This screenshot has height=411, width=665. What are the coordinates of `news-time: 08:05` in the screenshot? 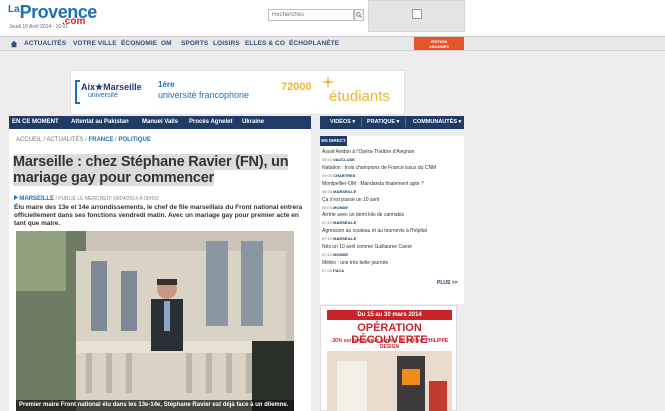 It's located at (327, 207).